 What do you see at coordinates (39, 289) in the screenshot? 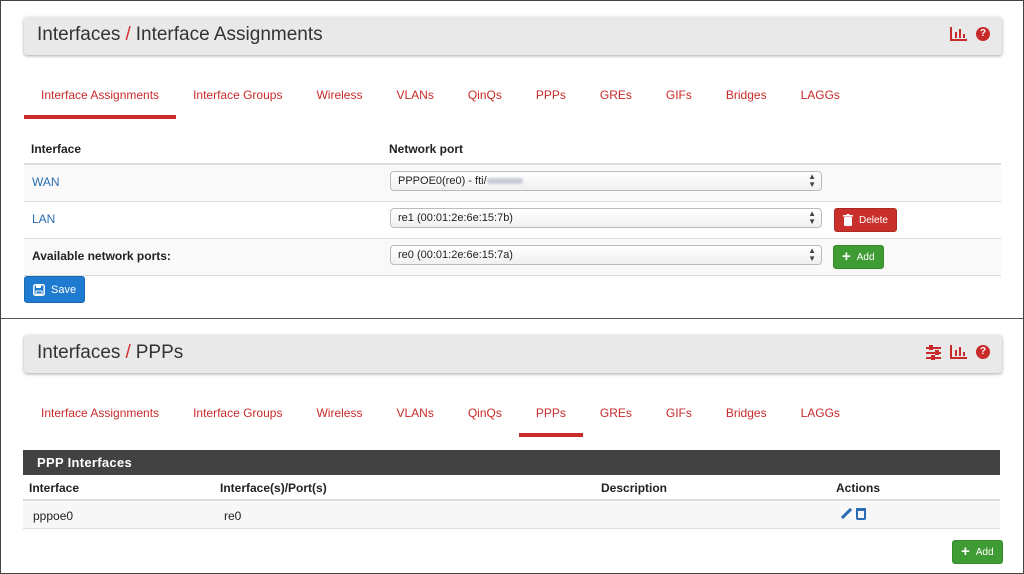
I see `save-icon` at bounding box center [39, 289].